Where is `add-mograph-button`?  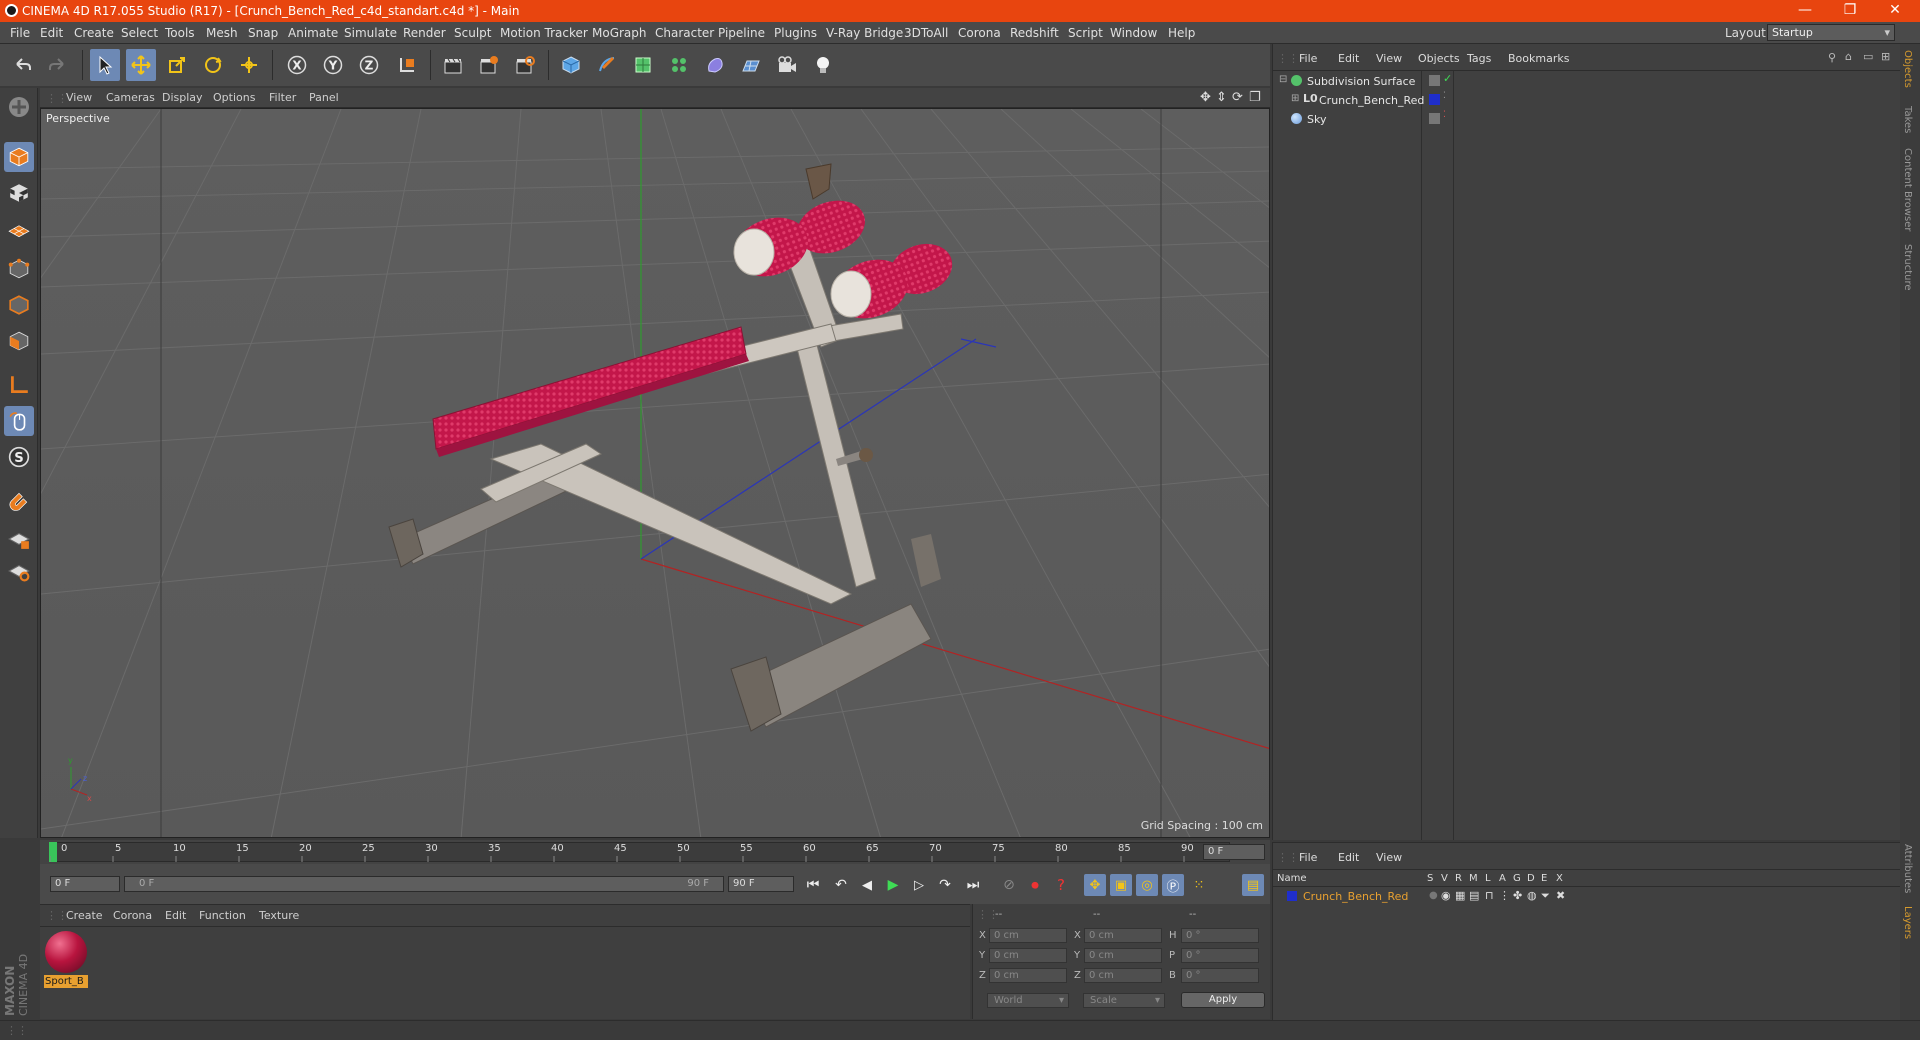 add-mograph-button is located at coordinates (679, 65).